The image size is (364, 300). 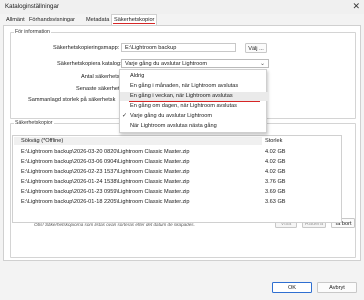 I want to click on title-bar: Kataloginställningar ✕, so click(x=182, y=7).